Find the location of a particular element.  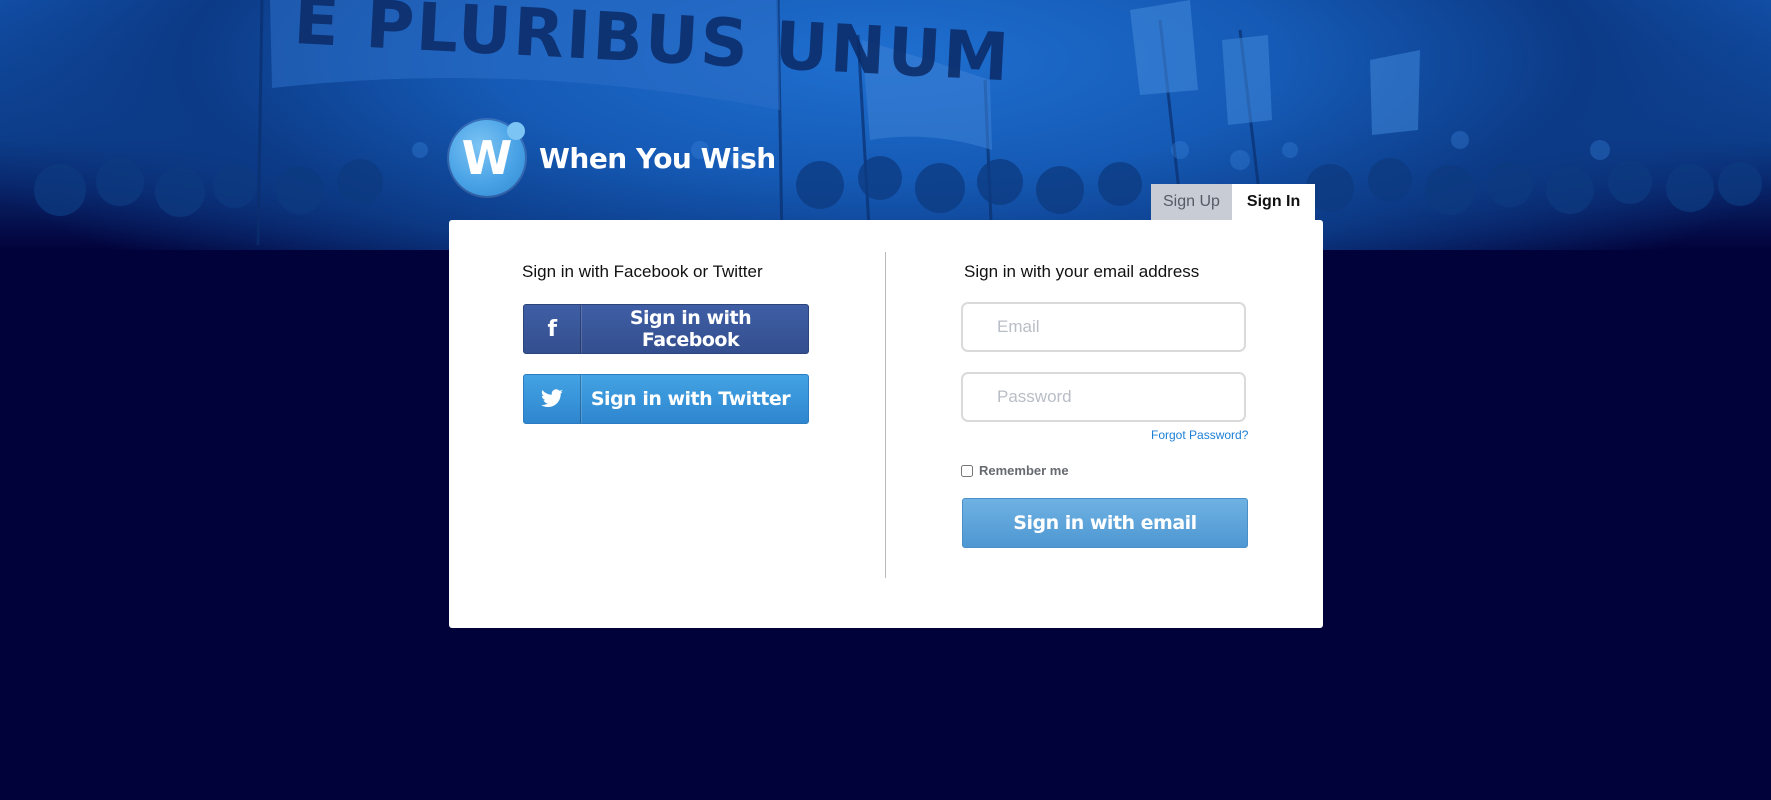

facebook-glyph: f is located at coordinates (552, 329).